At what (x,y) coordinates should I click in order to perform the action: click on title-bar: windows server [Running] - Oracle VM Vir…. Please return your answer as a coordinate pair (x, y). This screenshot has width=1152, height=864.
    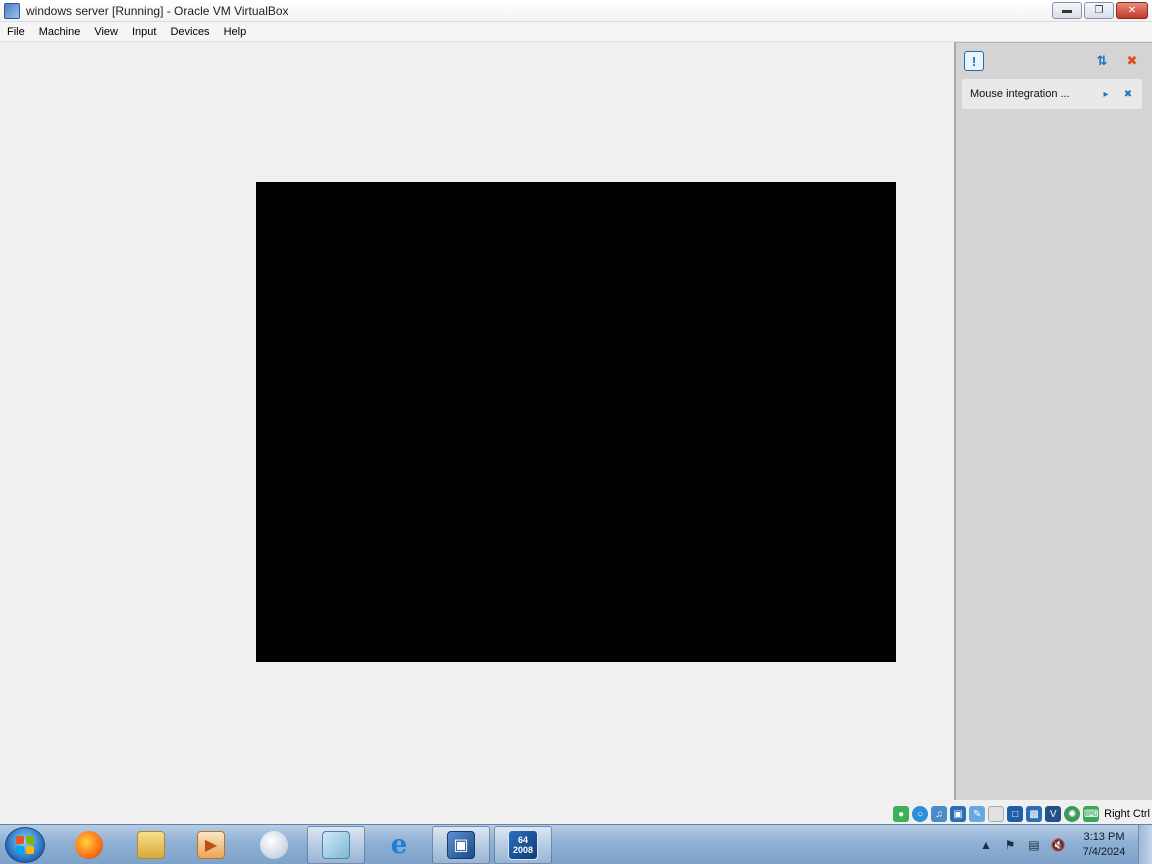
    Looking at the image, I should click on (576, 11).